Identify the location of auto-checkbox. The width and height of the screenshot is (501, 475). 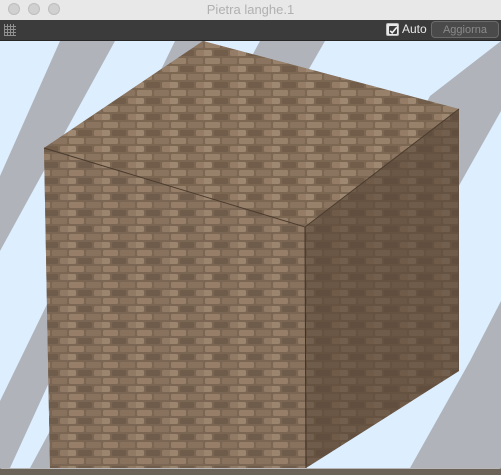
(392, 29).